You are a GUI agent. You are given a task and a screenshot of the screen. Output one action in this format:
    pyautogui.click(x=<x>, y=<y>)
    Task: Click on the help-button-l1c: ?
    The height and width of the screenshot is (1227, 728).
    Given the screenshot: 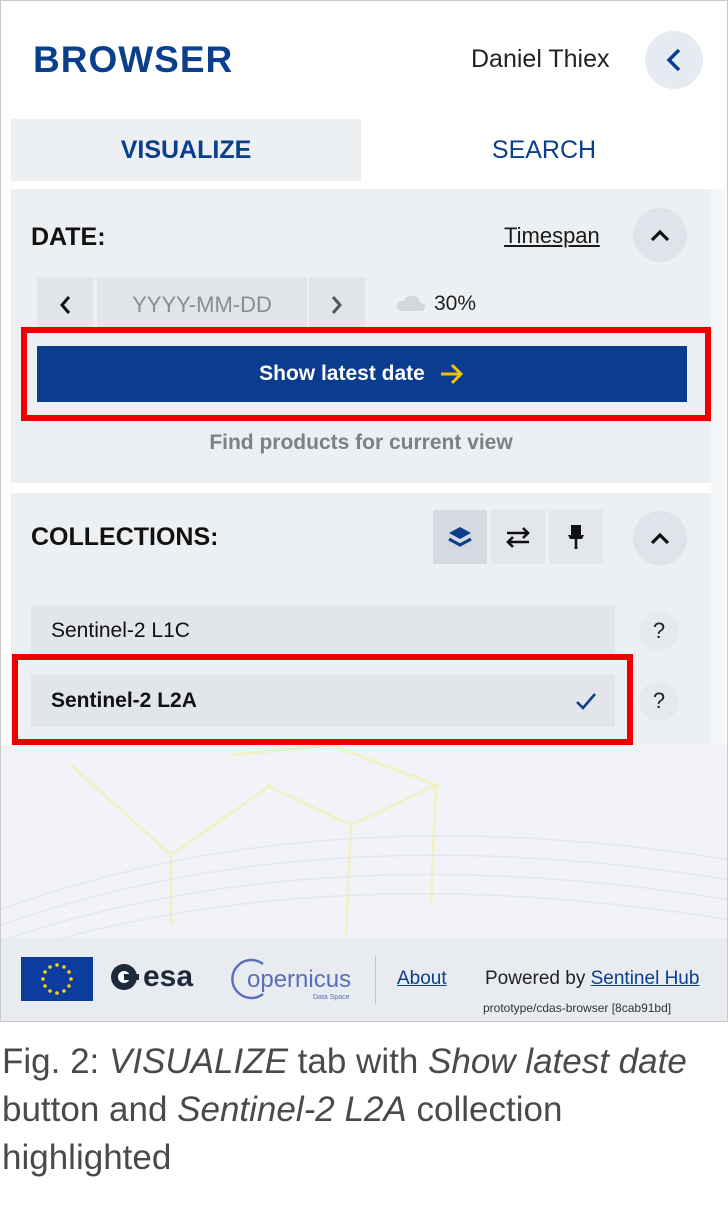 What is the action you would take?
    pyautogui.click(x=659, y=631)
    